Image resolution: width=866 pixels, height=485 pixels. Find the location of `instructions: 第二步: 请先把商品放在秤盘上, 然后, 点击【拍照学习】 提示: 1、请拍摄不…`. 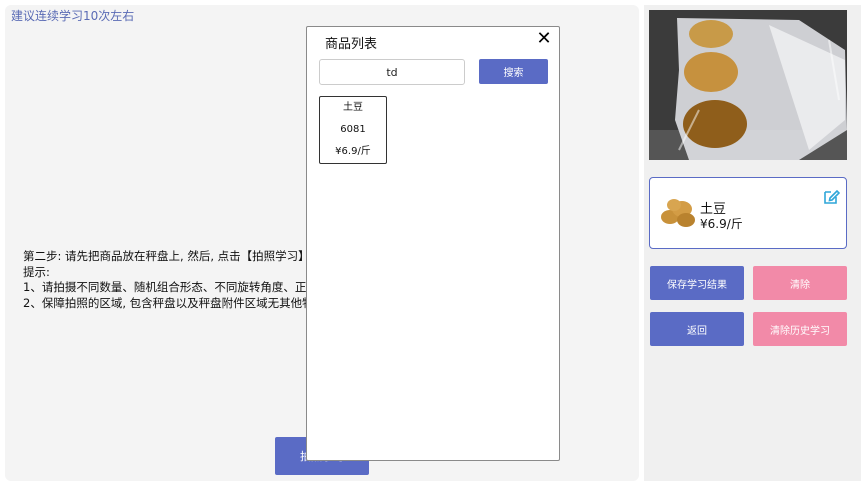

instructions: 第二步: 请先把商品放在秤盘上, 然后, 点击【拍照学习】 提示: 1、请拍摄不… is located at coordinates (173, 280).